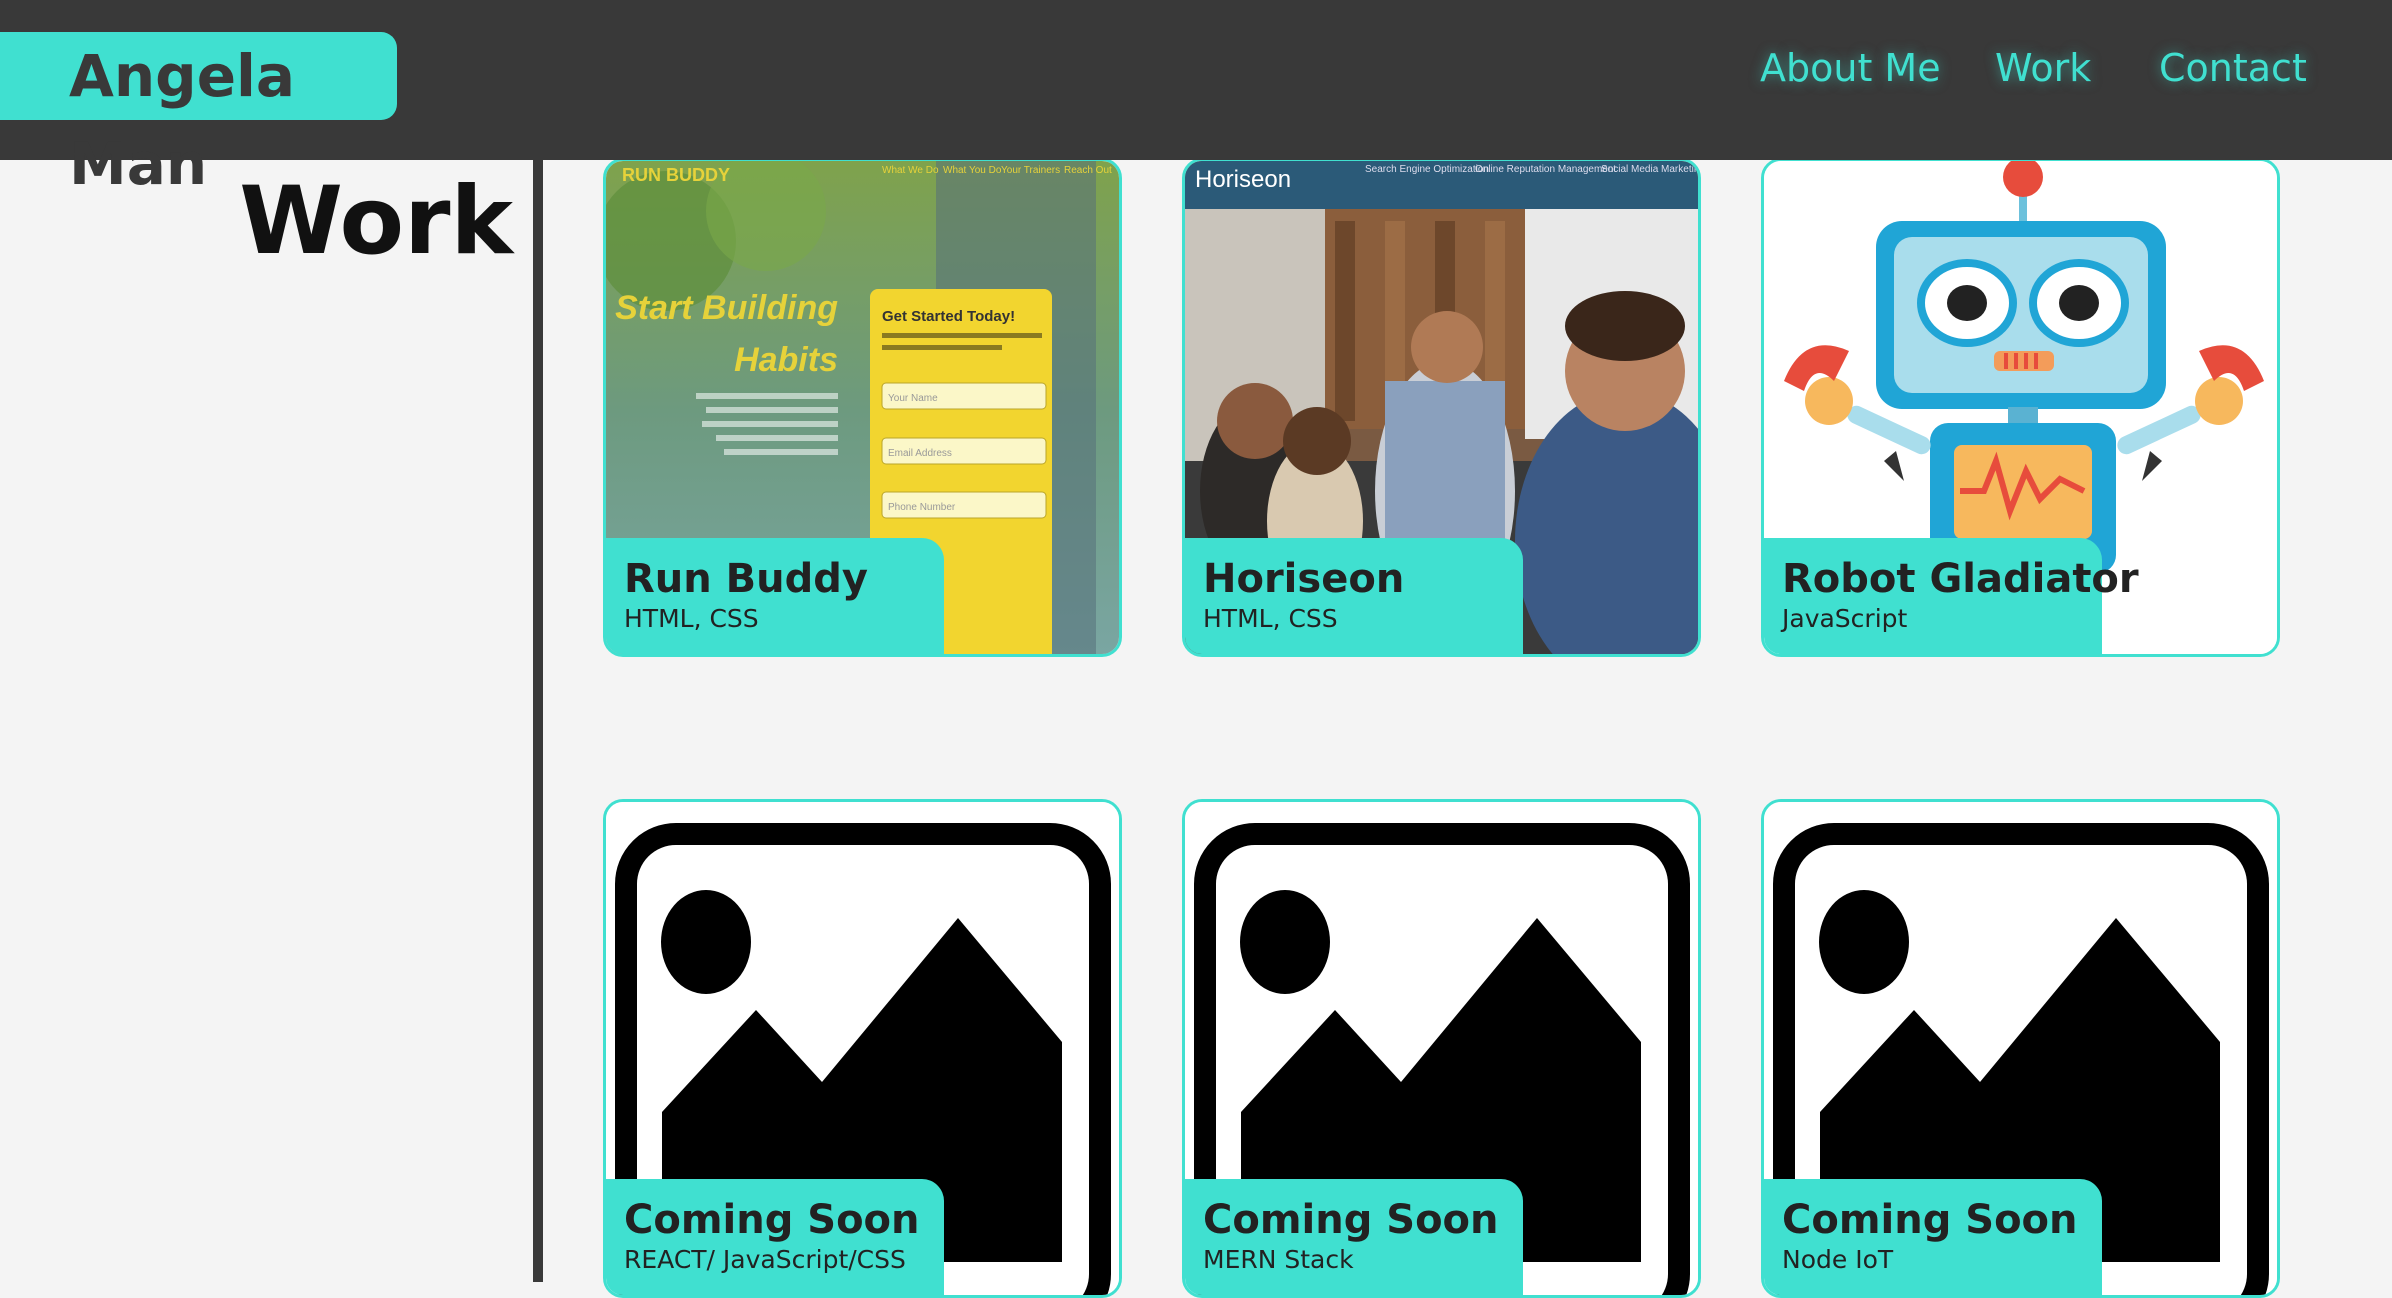 Image resolution: width=2392 pixels, height=1298 pixels. What do you see at coordinates (1030, 170) in the screenshot?
I see `preview-nav-3: Your Trainers` at bounding box center [1030, 170].